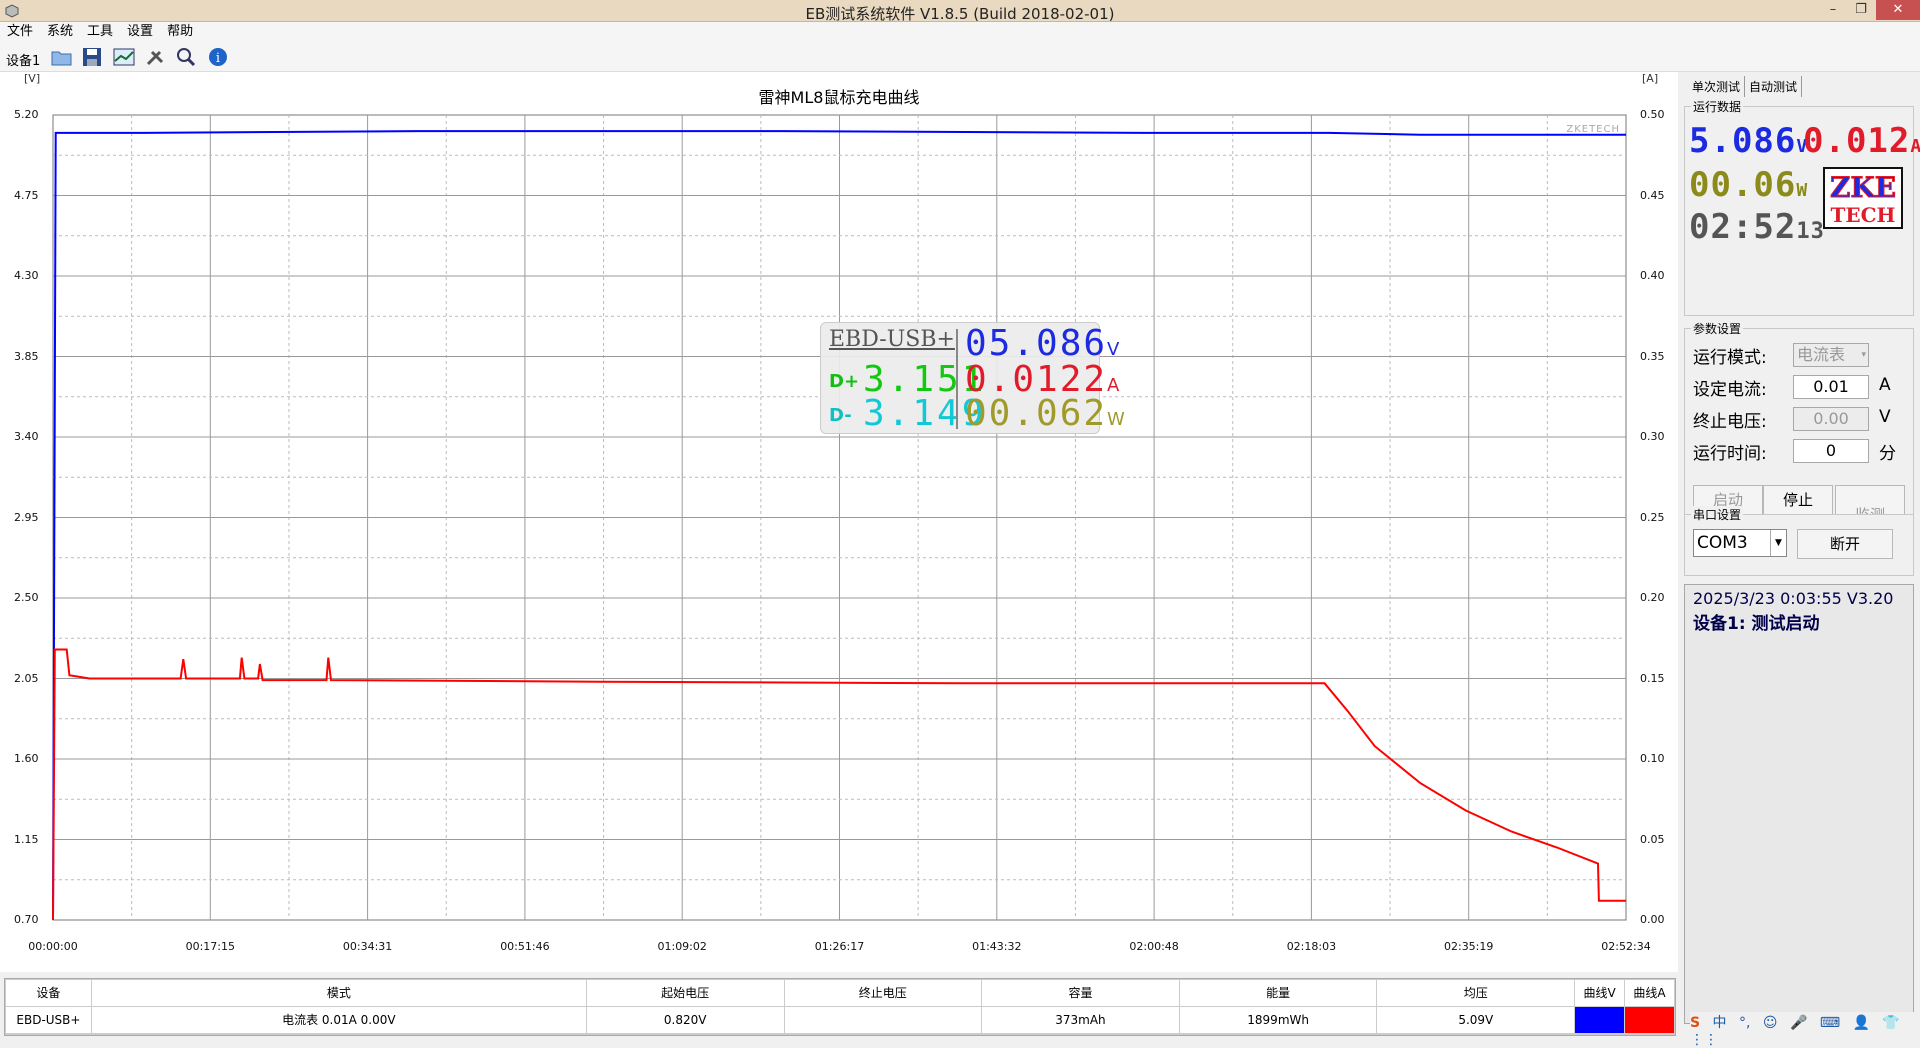  What do you see at coordinates (1793, 598) in the screenshot?
I see `log-time: 2025/3/23 0:03:55 V3.20` at bounding box center [1793, 598].